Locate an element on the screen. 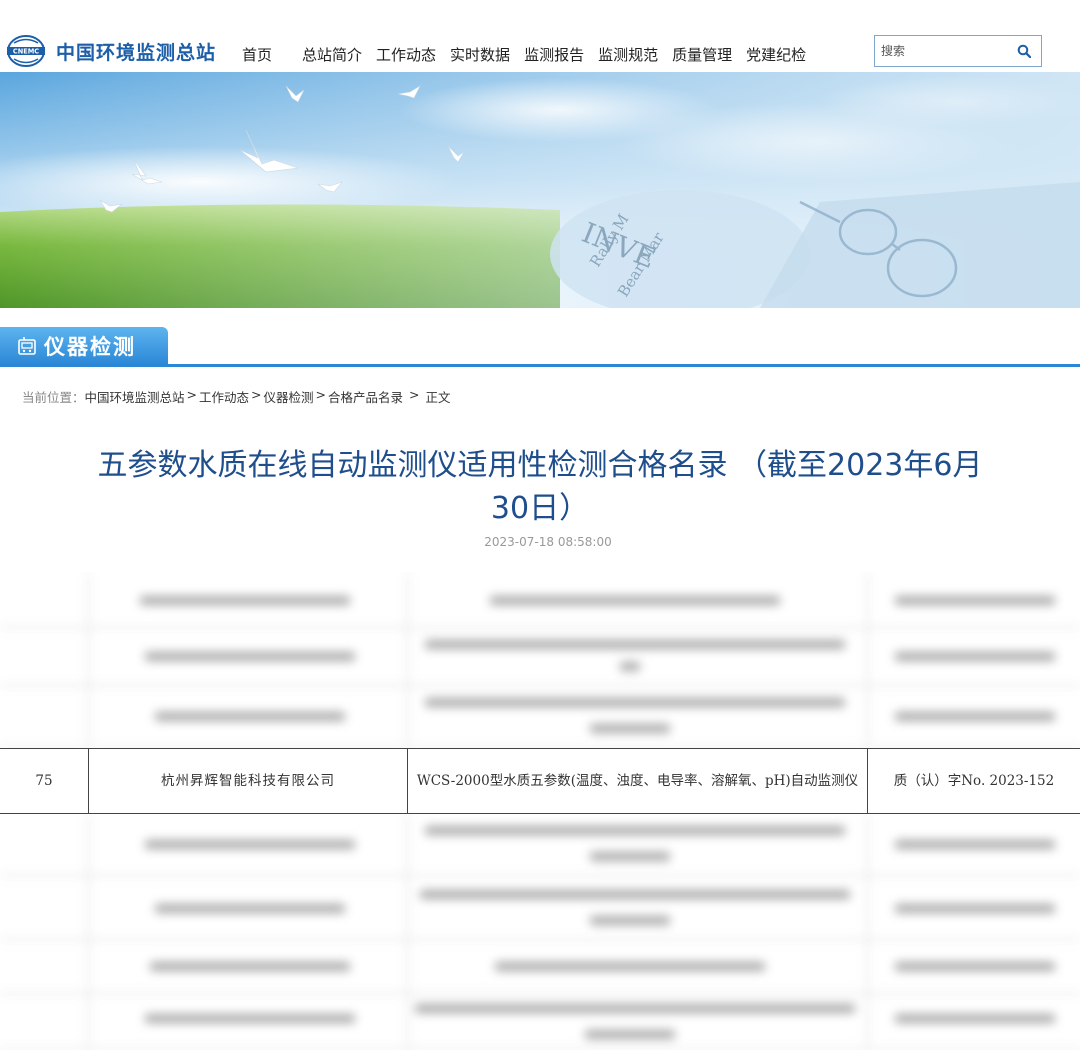  section-tab: 仪器检测 is located at coordinates (84, 346).